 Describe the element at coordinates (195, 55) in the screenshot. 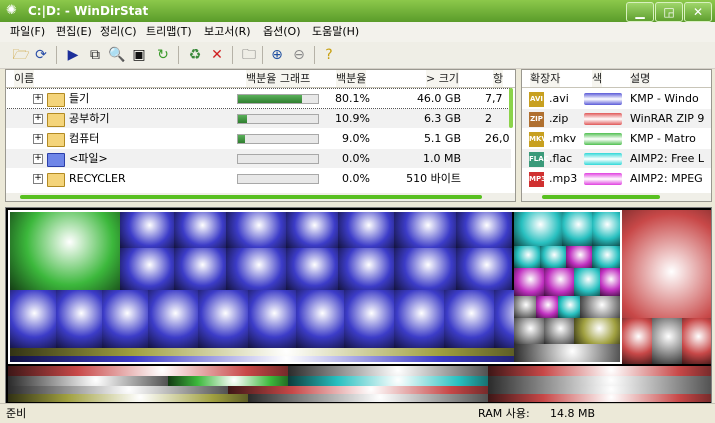

I see `recycle-bin-icon: ♻` at that location.